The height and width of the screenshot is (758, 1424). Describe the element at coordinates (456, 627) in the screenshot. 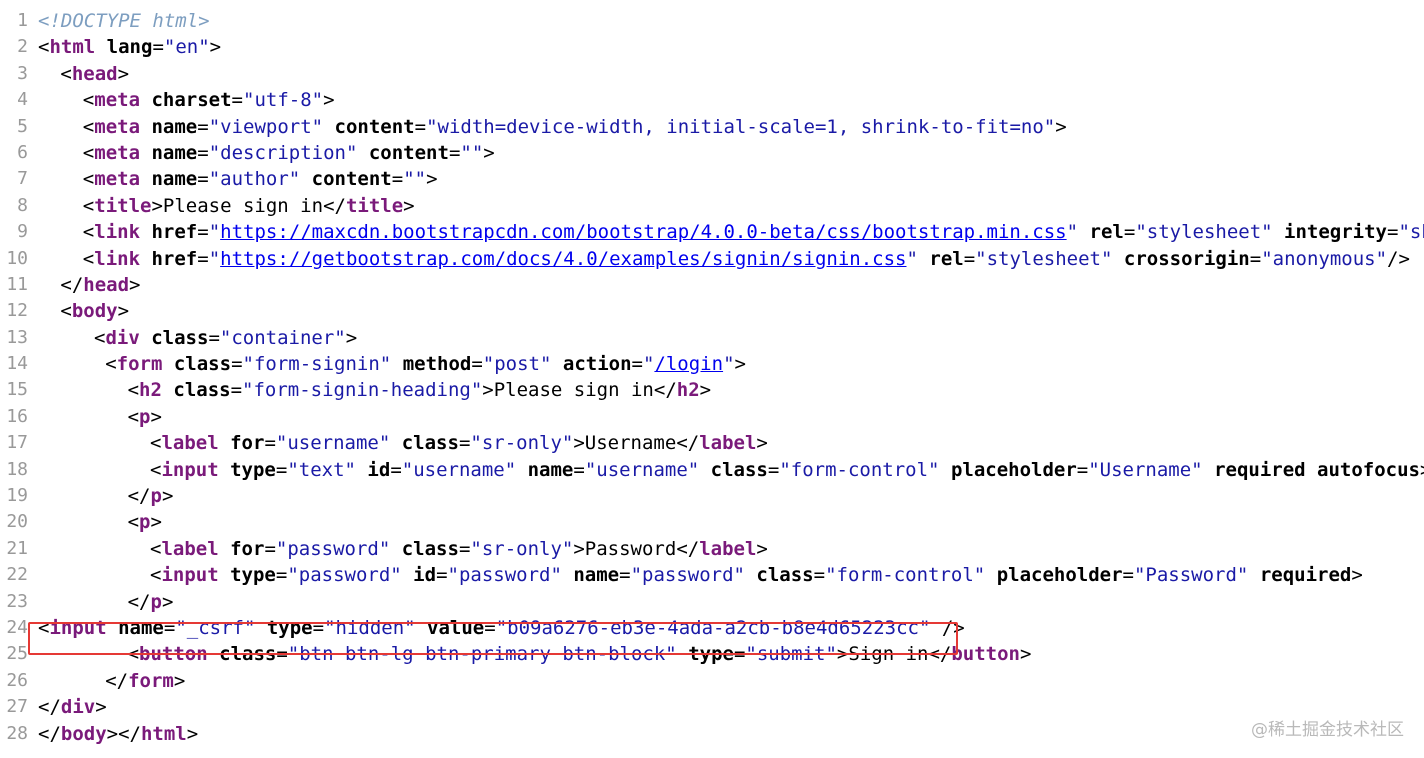

I see `attribute-name: value` at that location.